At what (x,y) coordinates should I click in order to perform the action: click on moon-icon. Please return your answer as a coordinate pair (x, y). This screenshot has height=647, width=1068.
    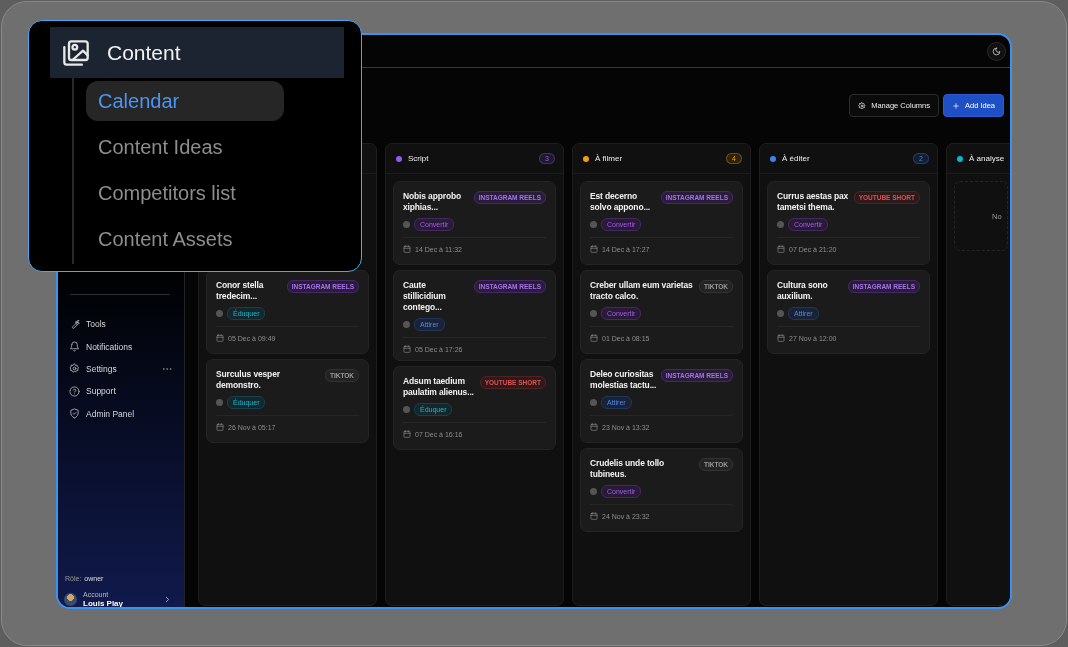
    Looking at the image, I should click on (996, 51).